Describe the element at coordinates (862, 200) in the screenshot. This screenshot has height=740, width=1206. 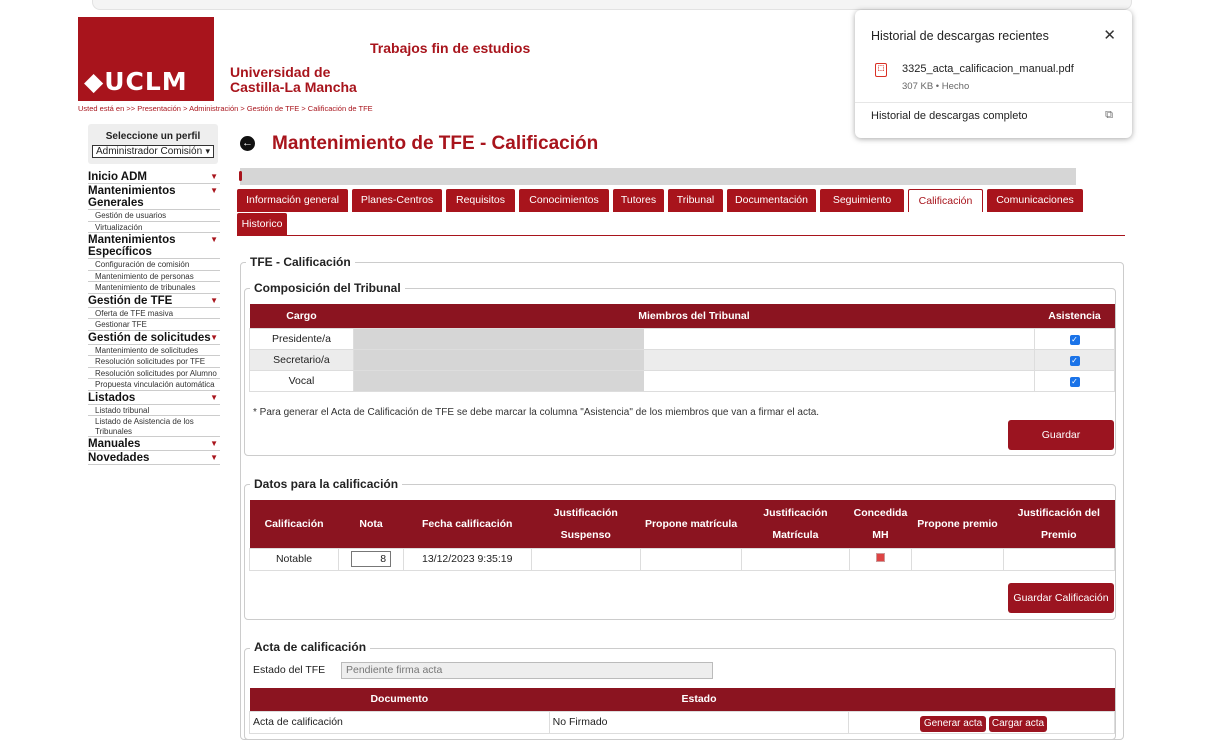
I see `tab-8: Seguimiento` at that location.